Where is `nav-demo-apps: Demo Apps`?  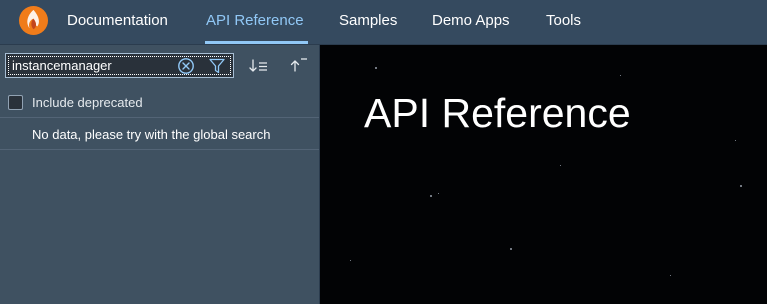
nav-demo-apps: Demo Apps is located at coordinates (471, 22).